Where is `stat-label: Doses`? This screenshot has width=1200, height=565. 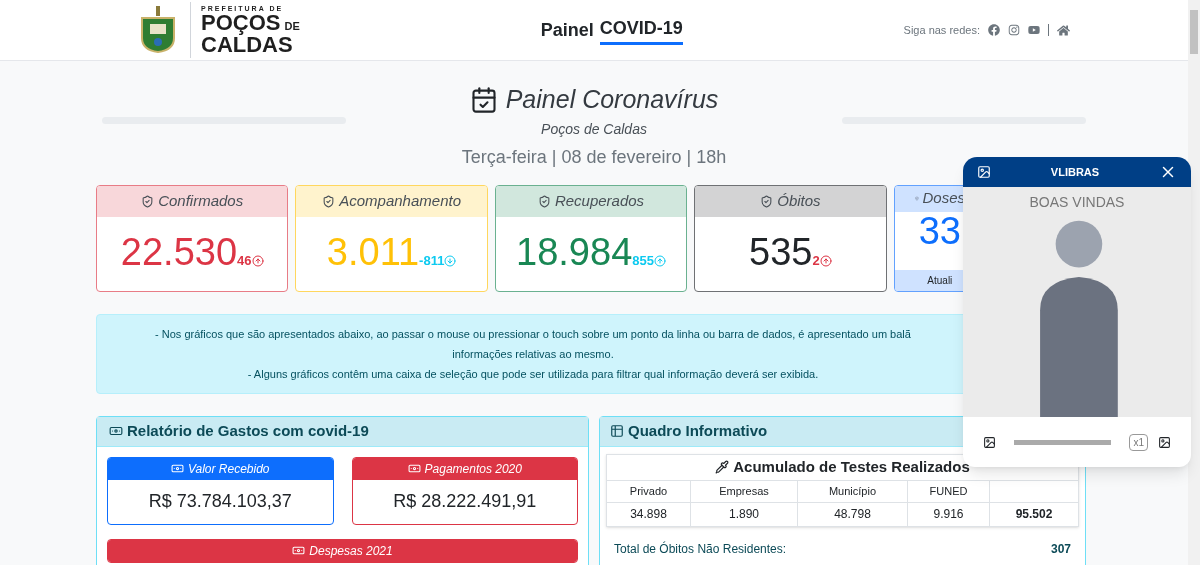 stat-label: Doses is located at coordinates (944, 198).